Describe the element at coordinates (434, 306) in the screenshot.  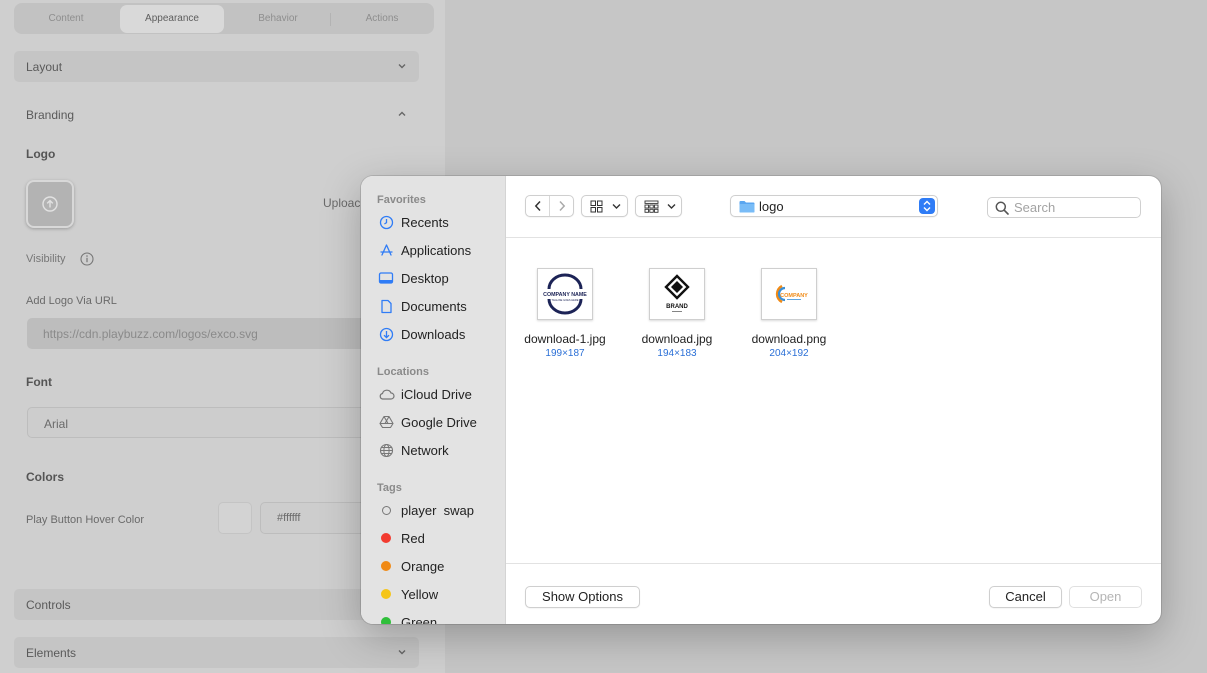
I see `sidebar-item-label: Documents` at that location.